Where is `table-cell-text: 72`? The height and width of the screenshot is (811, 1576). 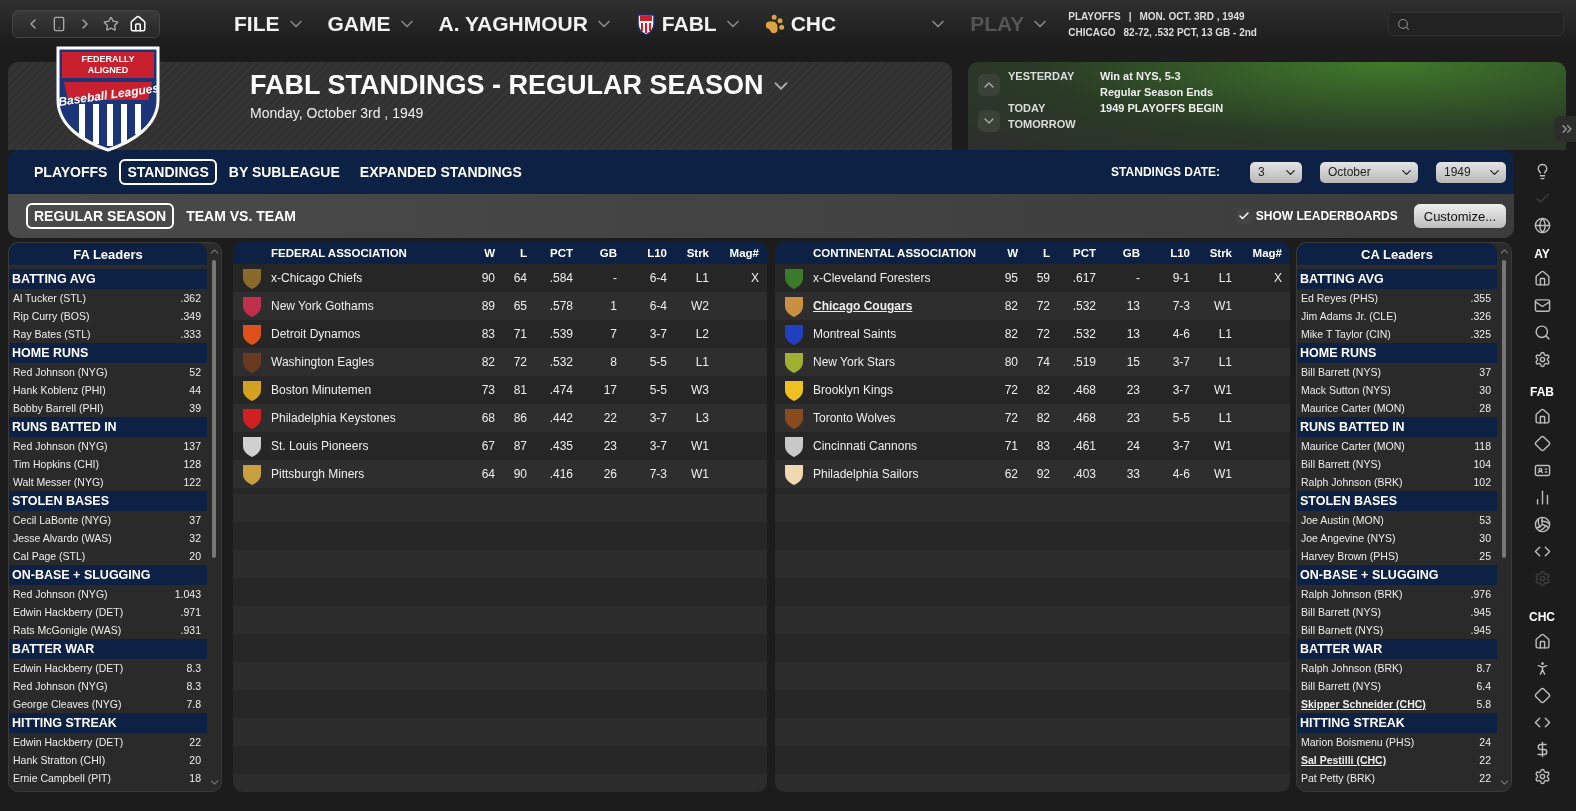
table-cell-text: 72 is located at coordinates (1042, 334).